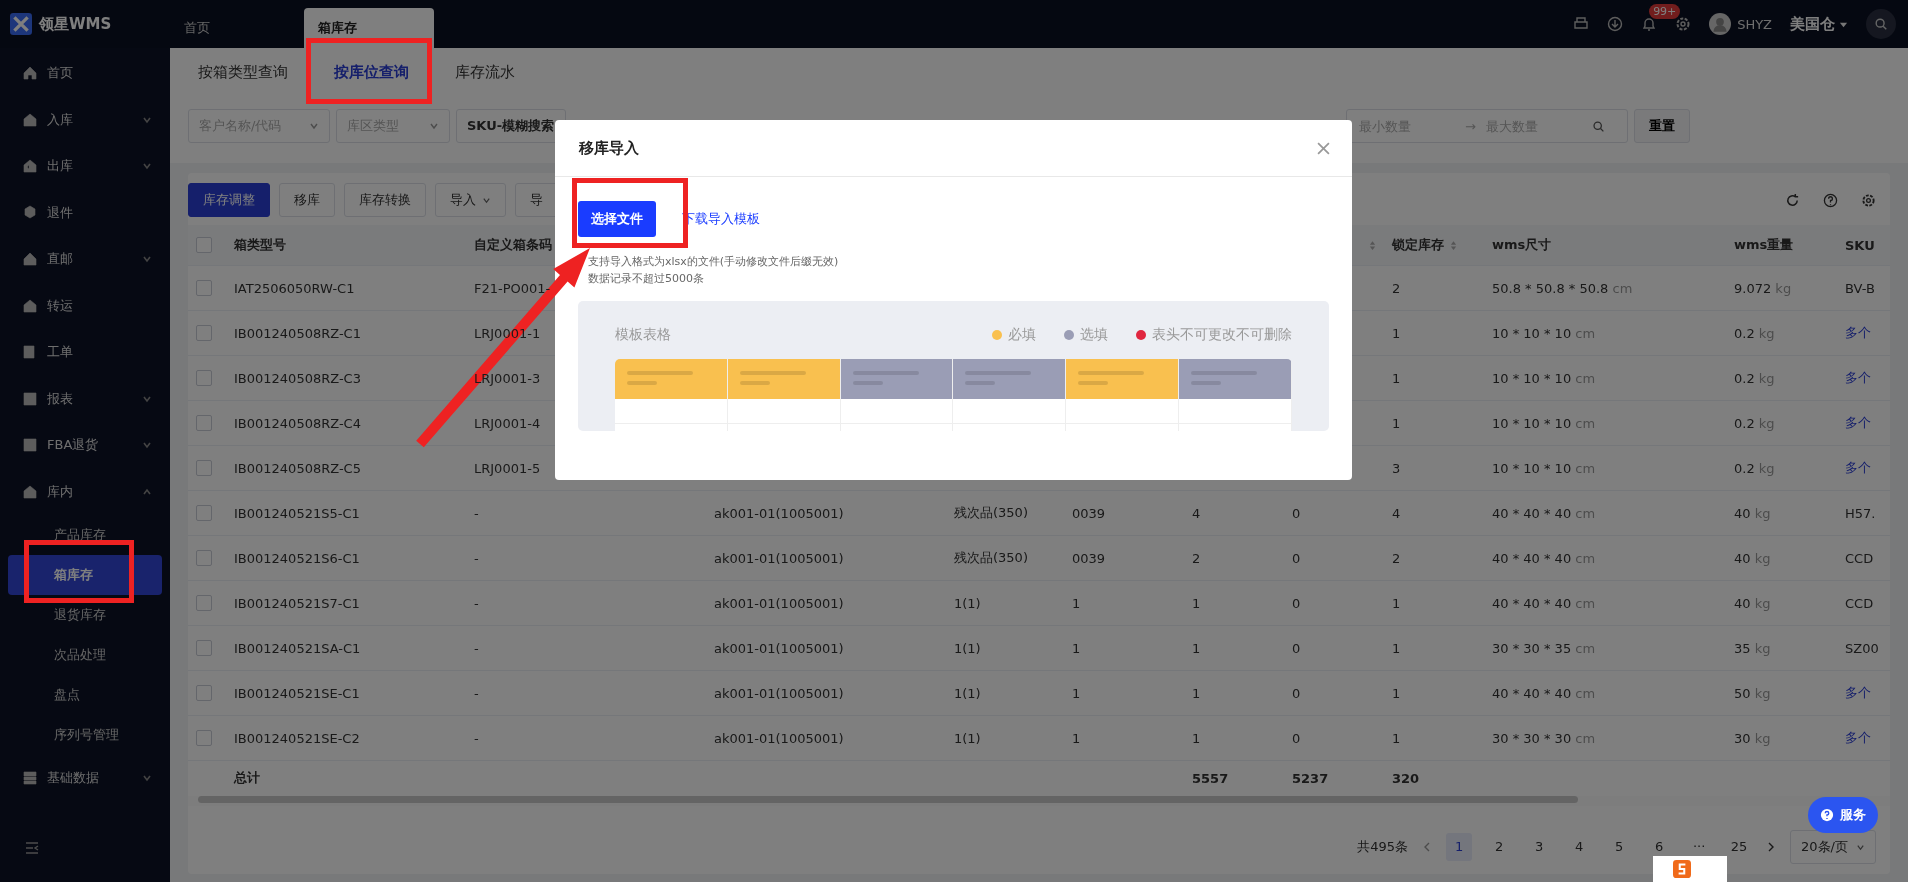 The image size is (1908, 882). I want to click on user-name: SHYZ, so click(1754, 24).